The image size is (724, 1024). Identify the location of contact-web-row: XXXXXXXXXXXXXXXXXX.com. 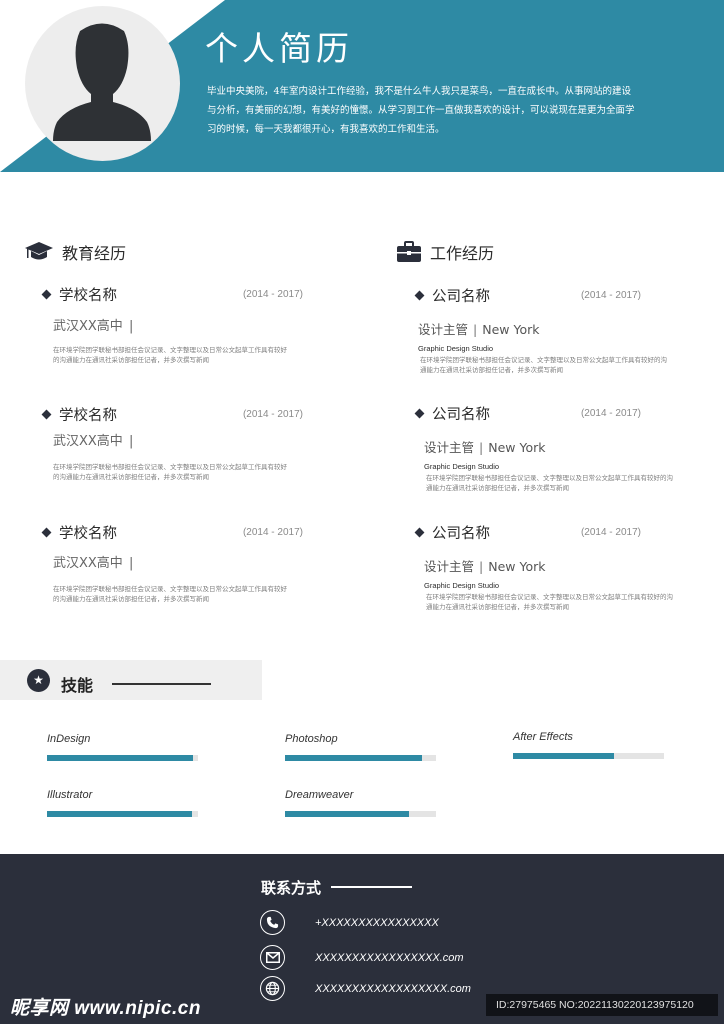
(365, 988).